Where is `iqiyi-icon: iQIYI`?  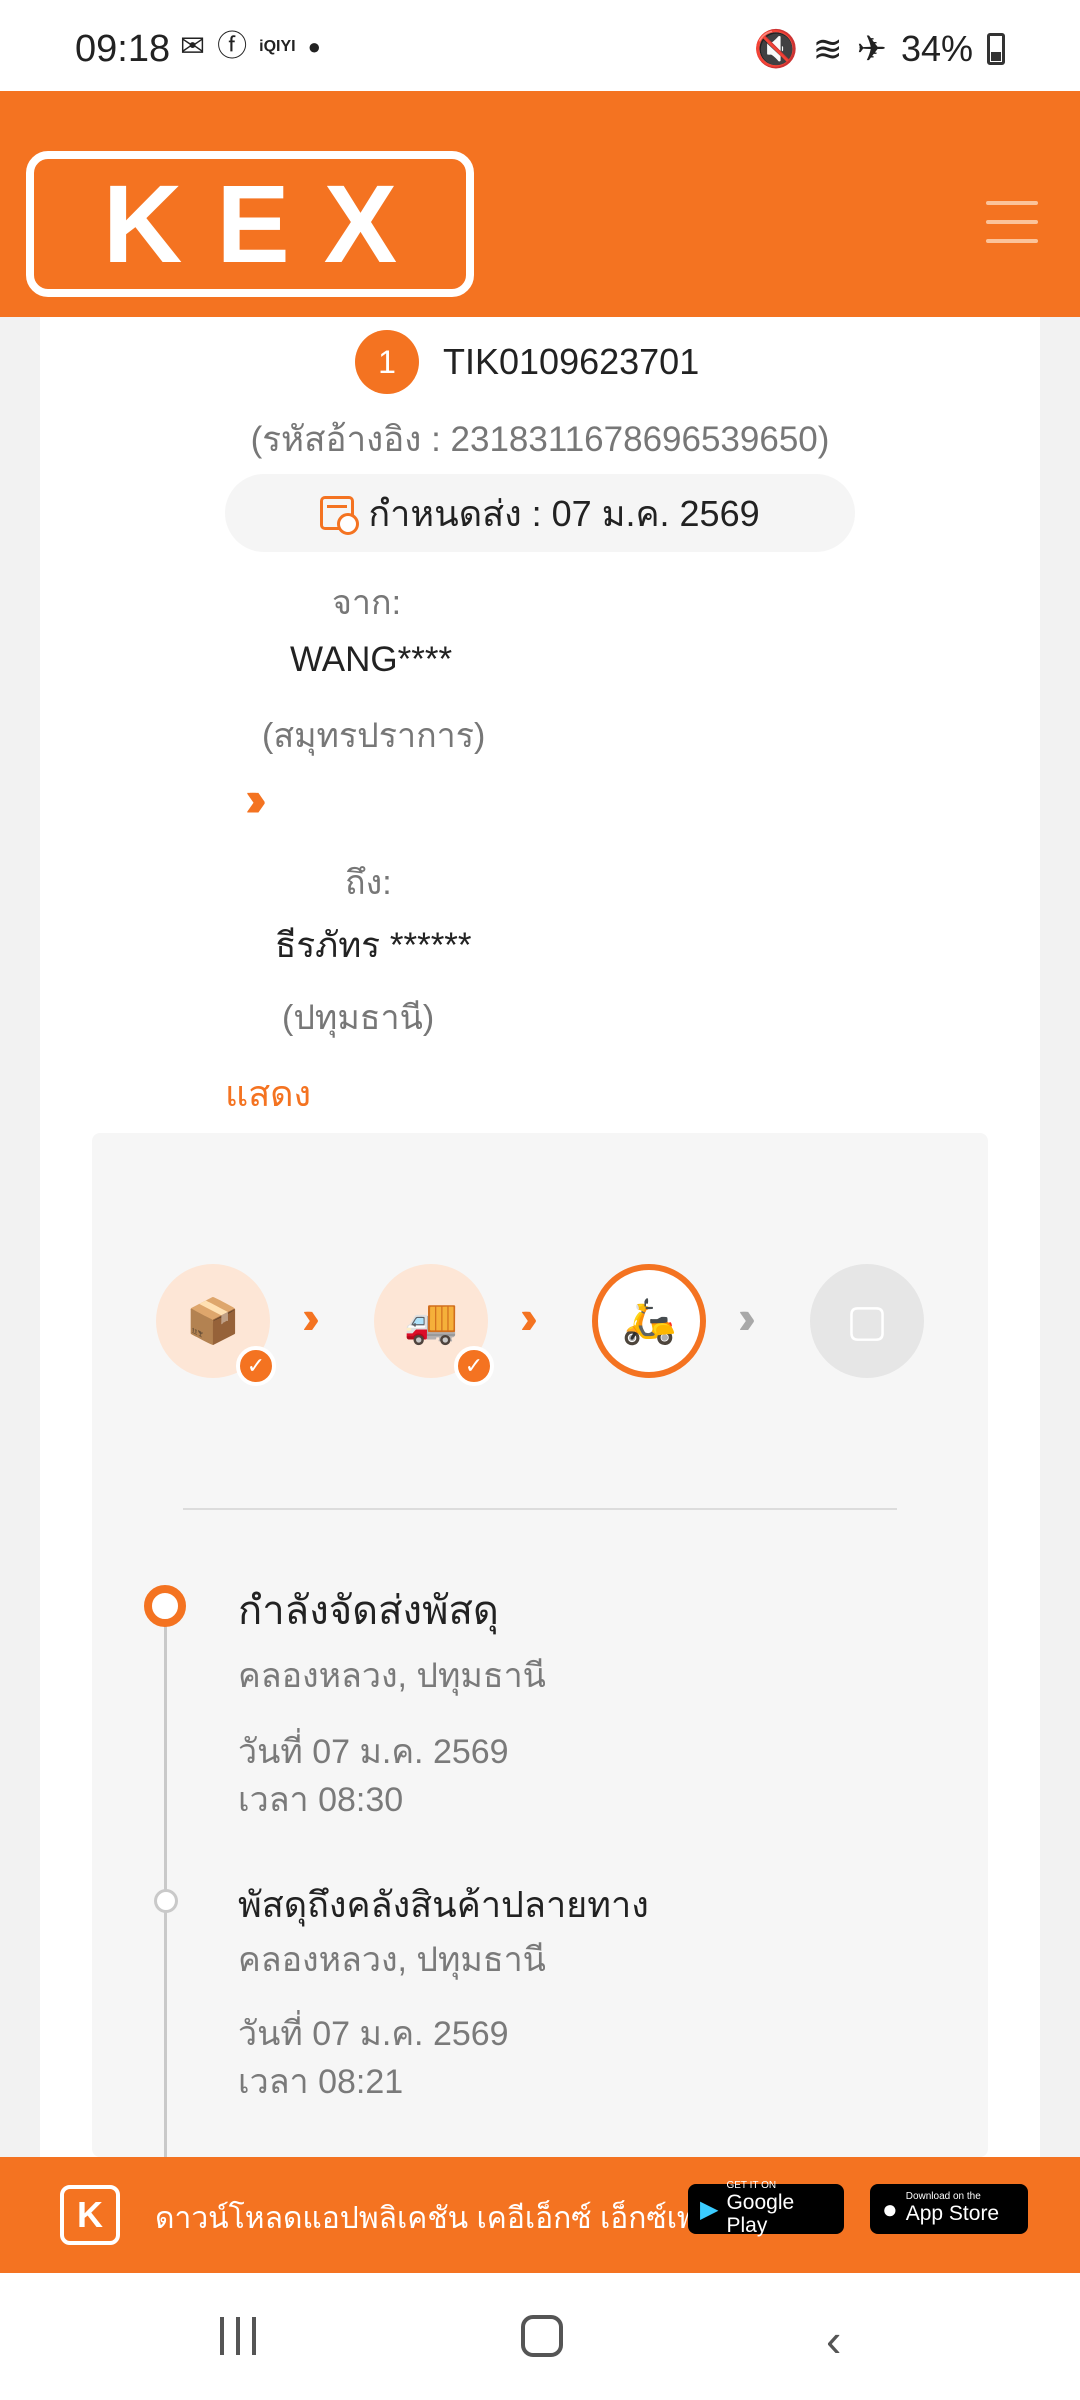 iqiyi-icon: iQIYI is located at coordinates (277, 46).